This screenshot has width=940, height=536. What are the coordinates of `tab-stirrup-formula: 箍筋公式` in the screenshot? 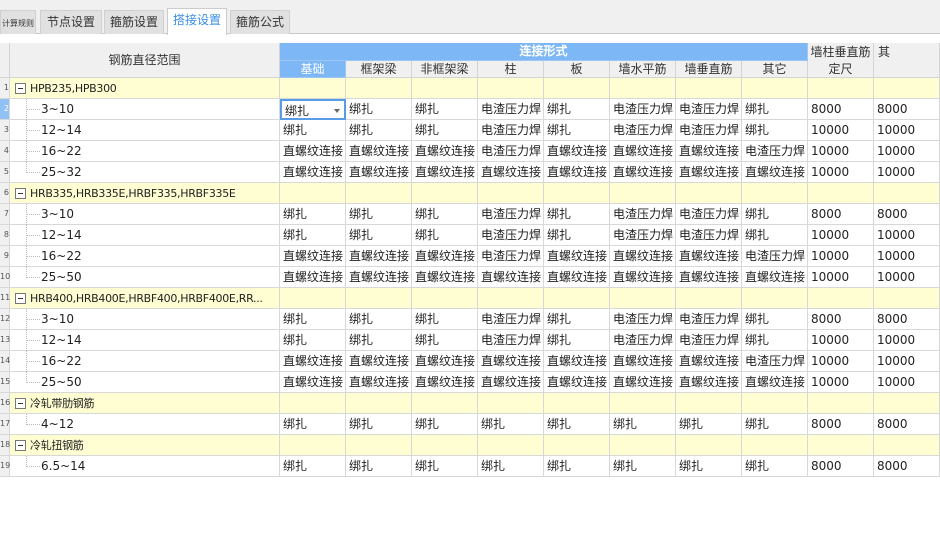 It's located at (260, 22).